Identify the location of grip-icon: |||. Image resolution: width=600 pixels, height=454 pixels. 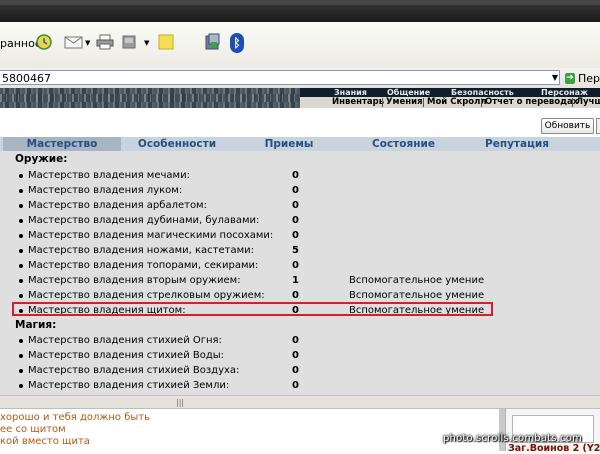
(180, 402).